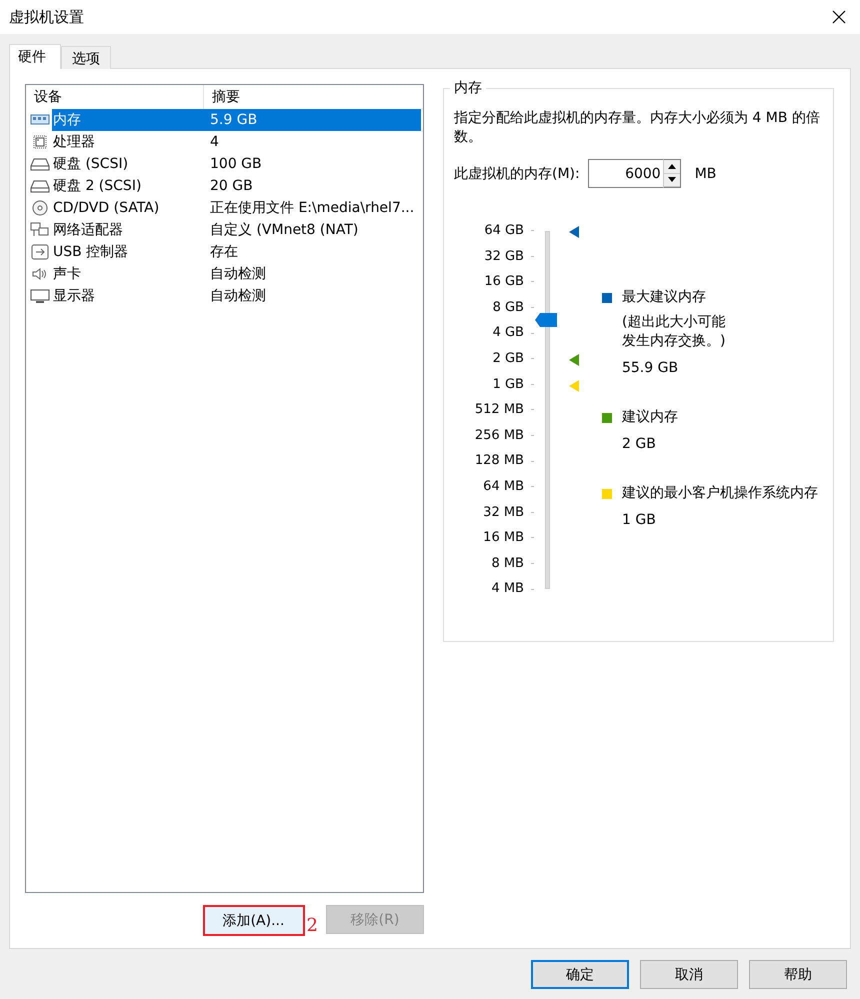 The height and width of the screenshot is (999, 860). I want to click on dialog-button: 帮助, so click(798, 974).